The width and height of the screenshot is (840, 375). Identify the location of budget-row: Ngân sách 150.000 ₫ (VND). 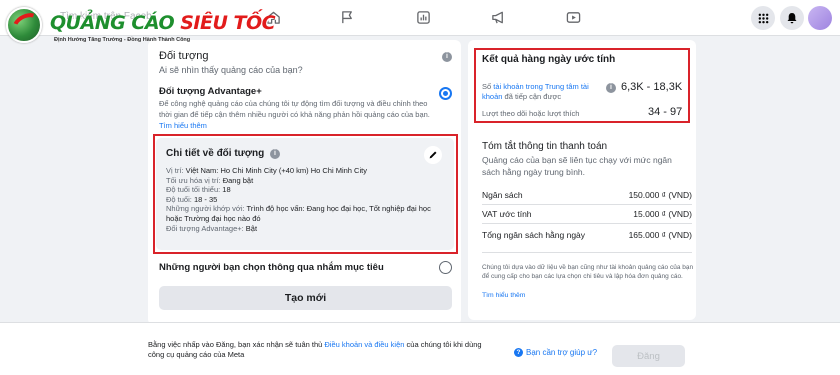
(587, 195).